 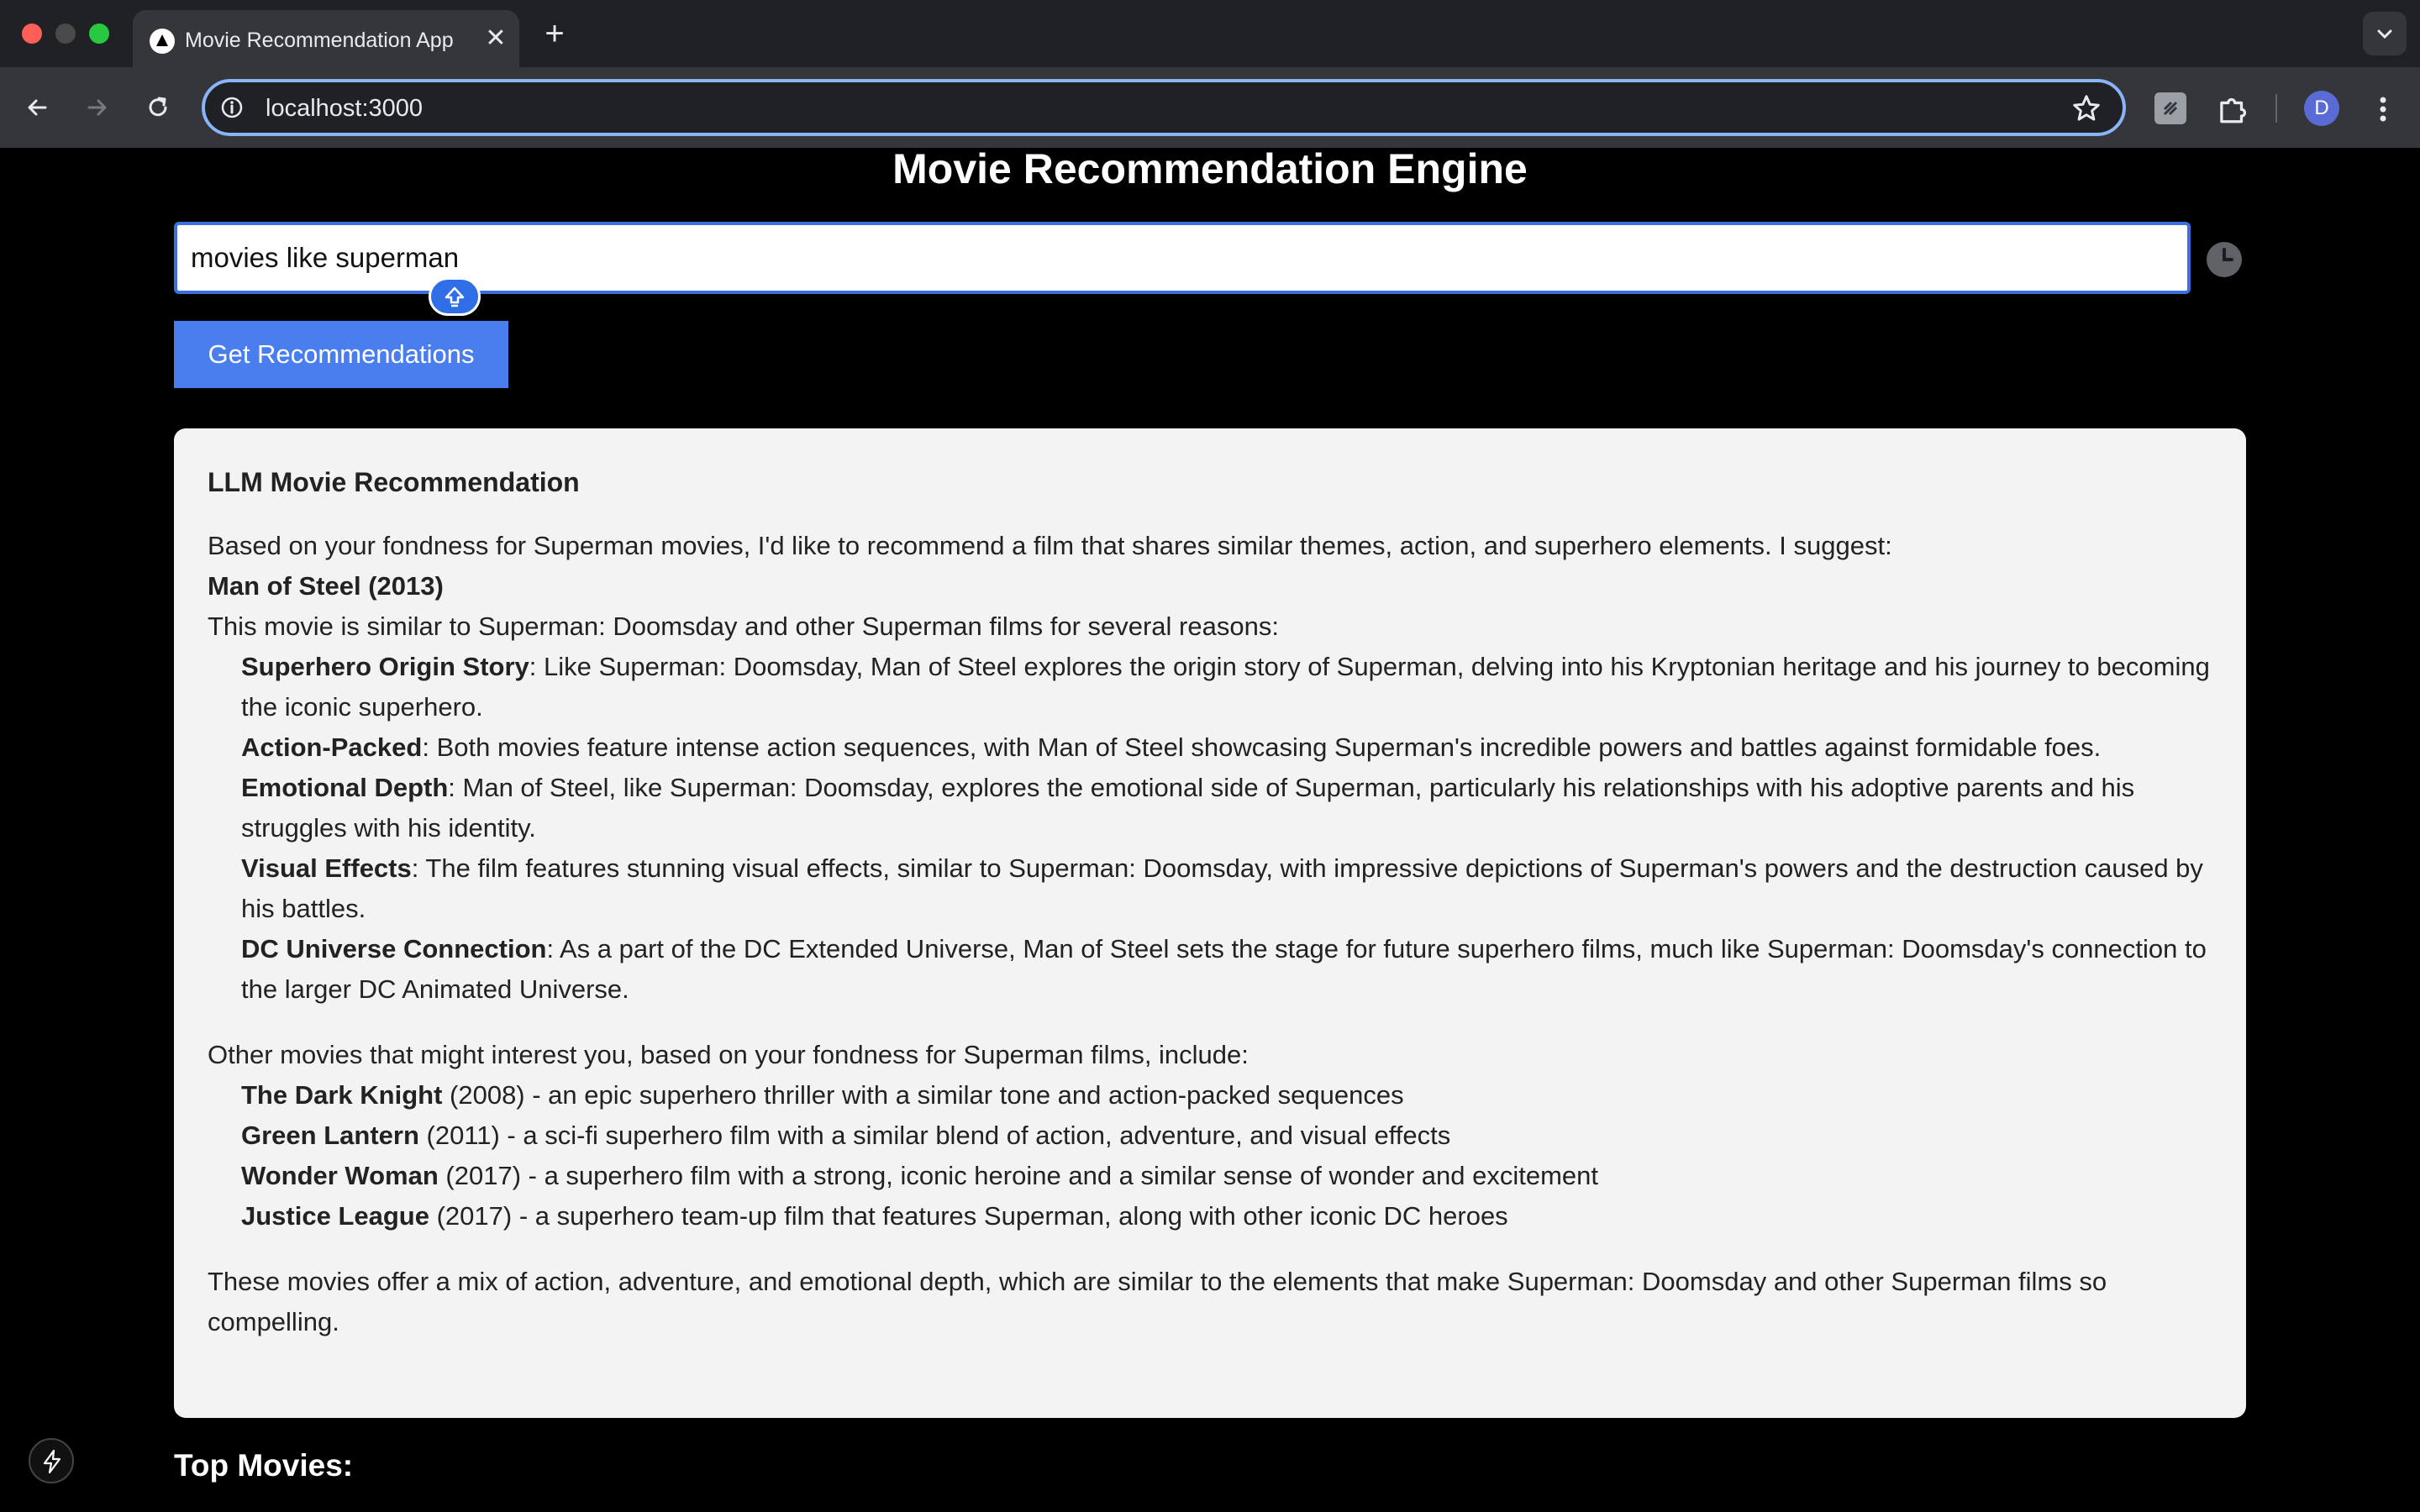 What do you see at coordinates (394, 948) in the screenshot?
I see `reason-title: DC Universe Connection` at bounding box center [394, 948].